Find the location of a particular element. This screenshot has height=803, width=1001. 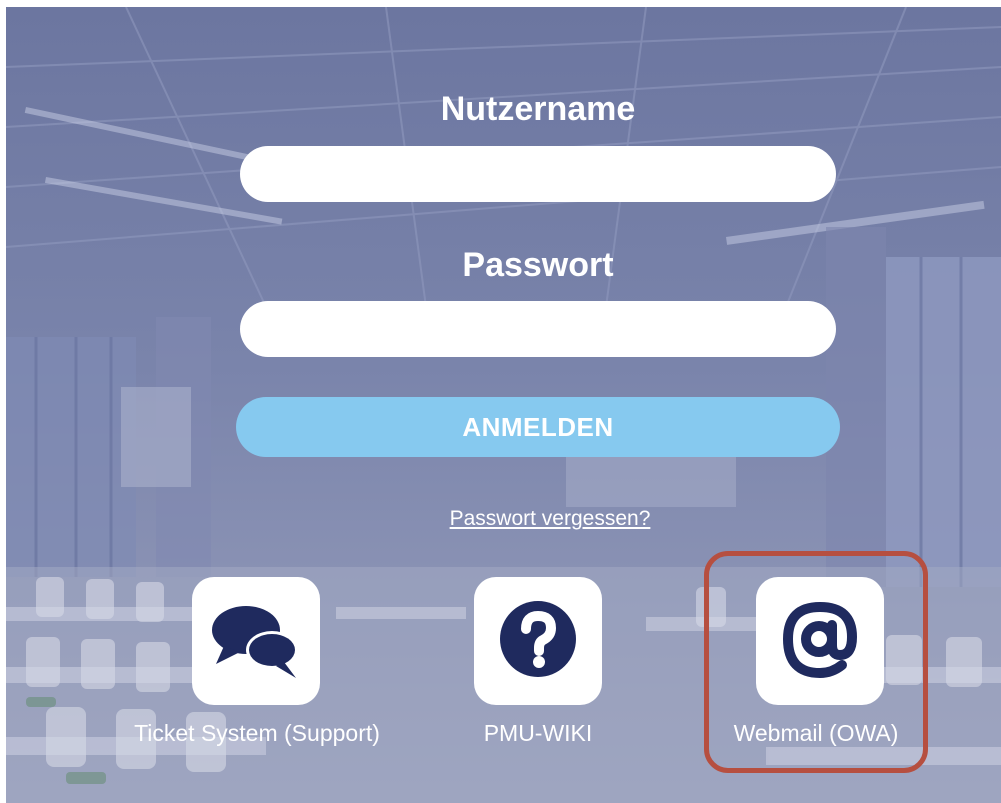

pmu-wiki-caption: PMU-WIKI is located at coordinates (538, 733).